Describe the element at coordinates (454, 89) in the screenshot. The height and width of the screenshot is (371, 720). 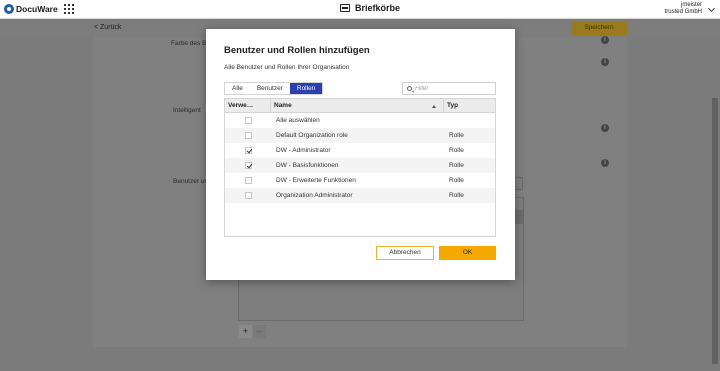
I see `filter-input` at that location.